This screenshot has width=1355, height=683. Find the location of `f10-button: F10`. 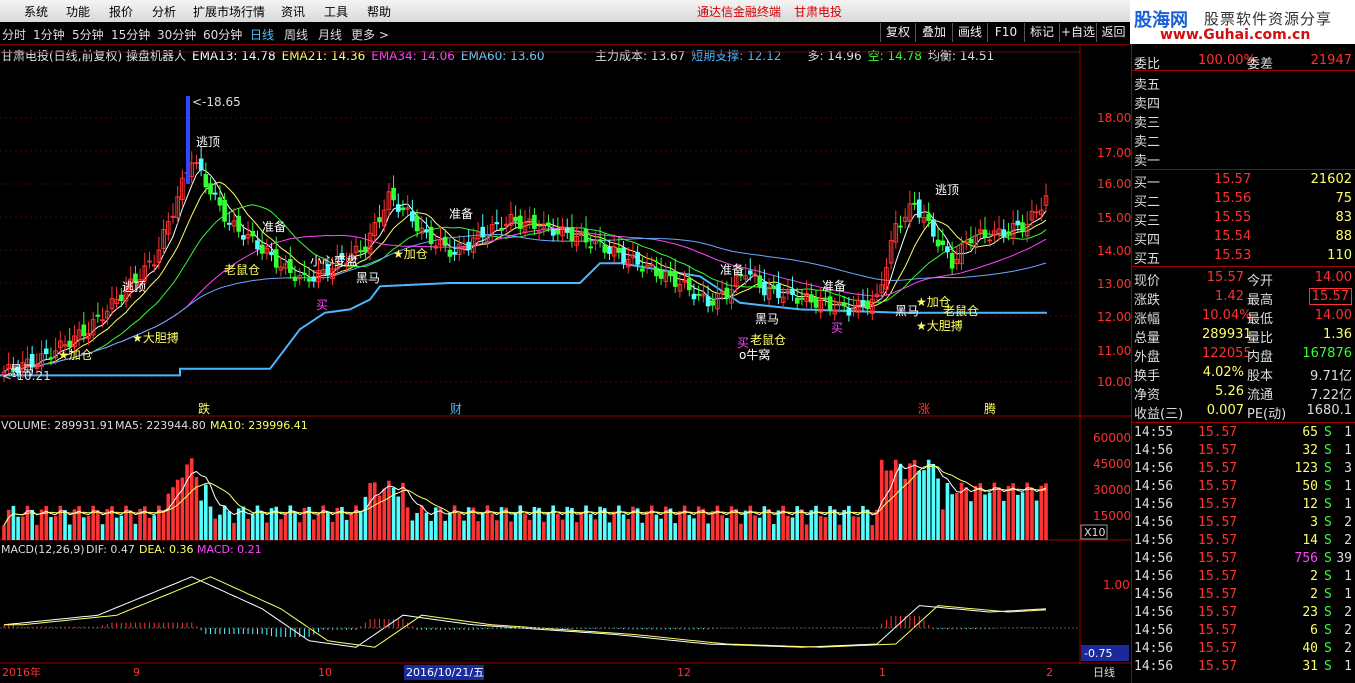

f10-button: F10 is located at coordinates (1005, 32).